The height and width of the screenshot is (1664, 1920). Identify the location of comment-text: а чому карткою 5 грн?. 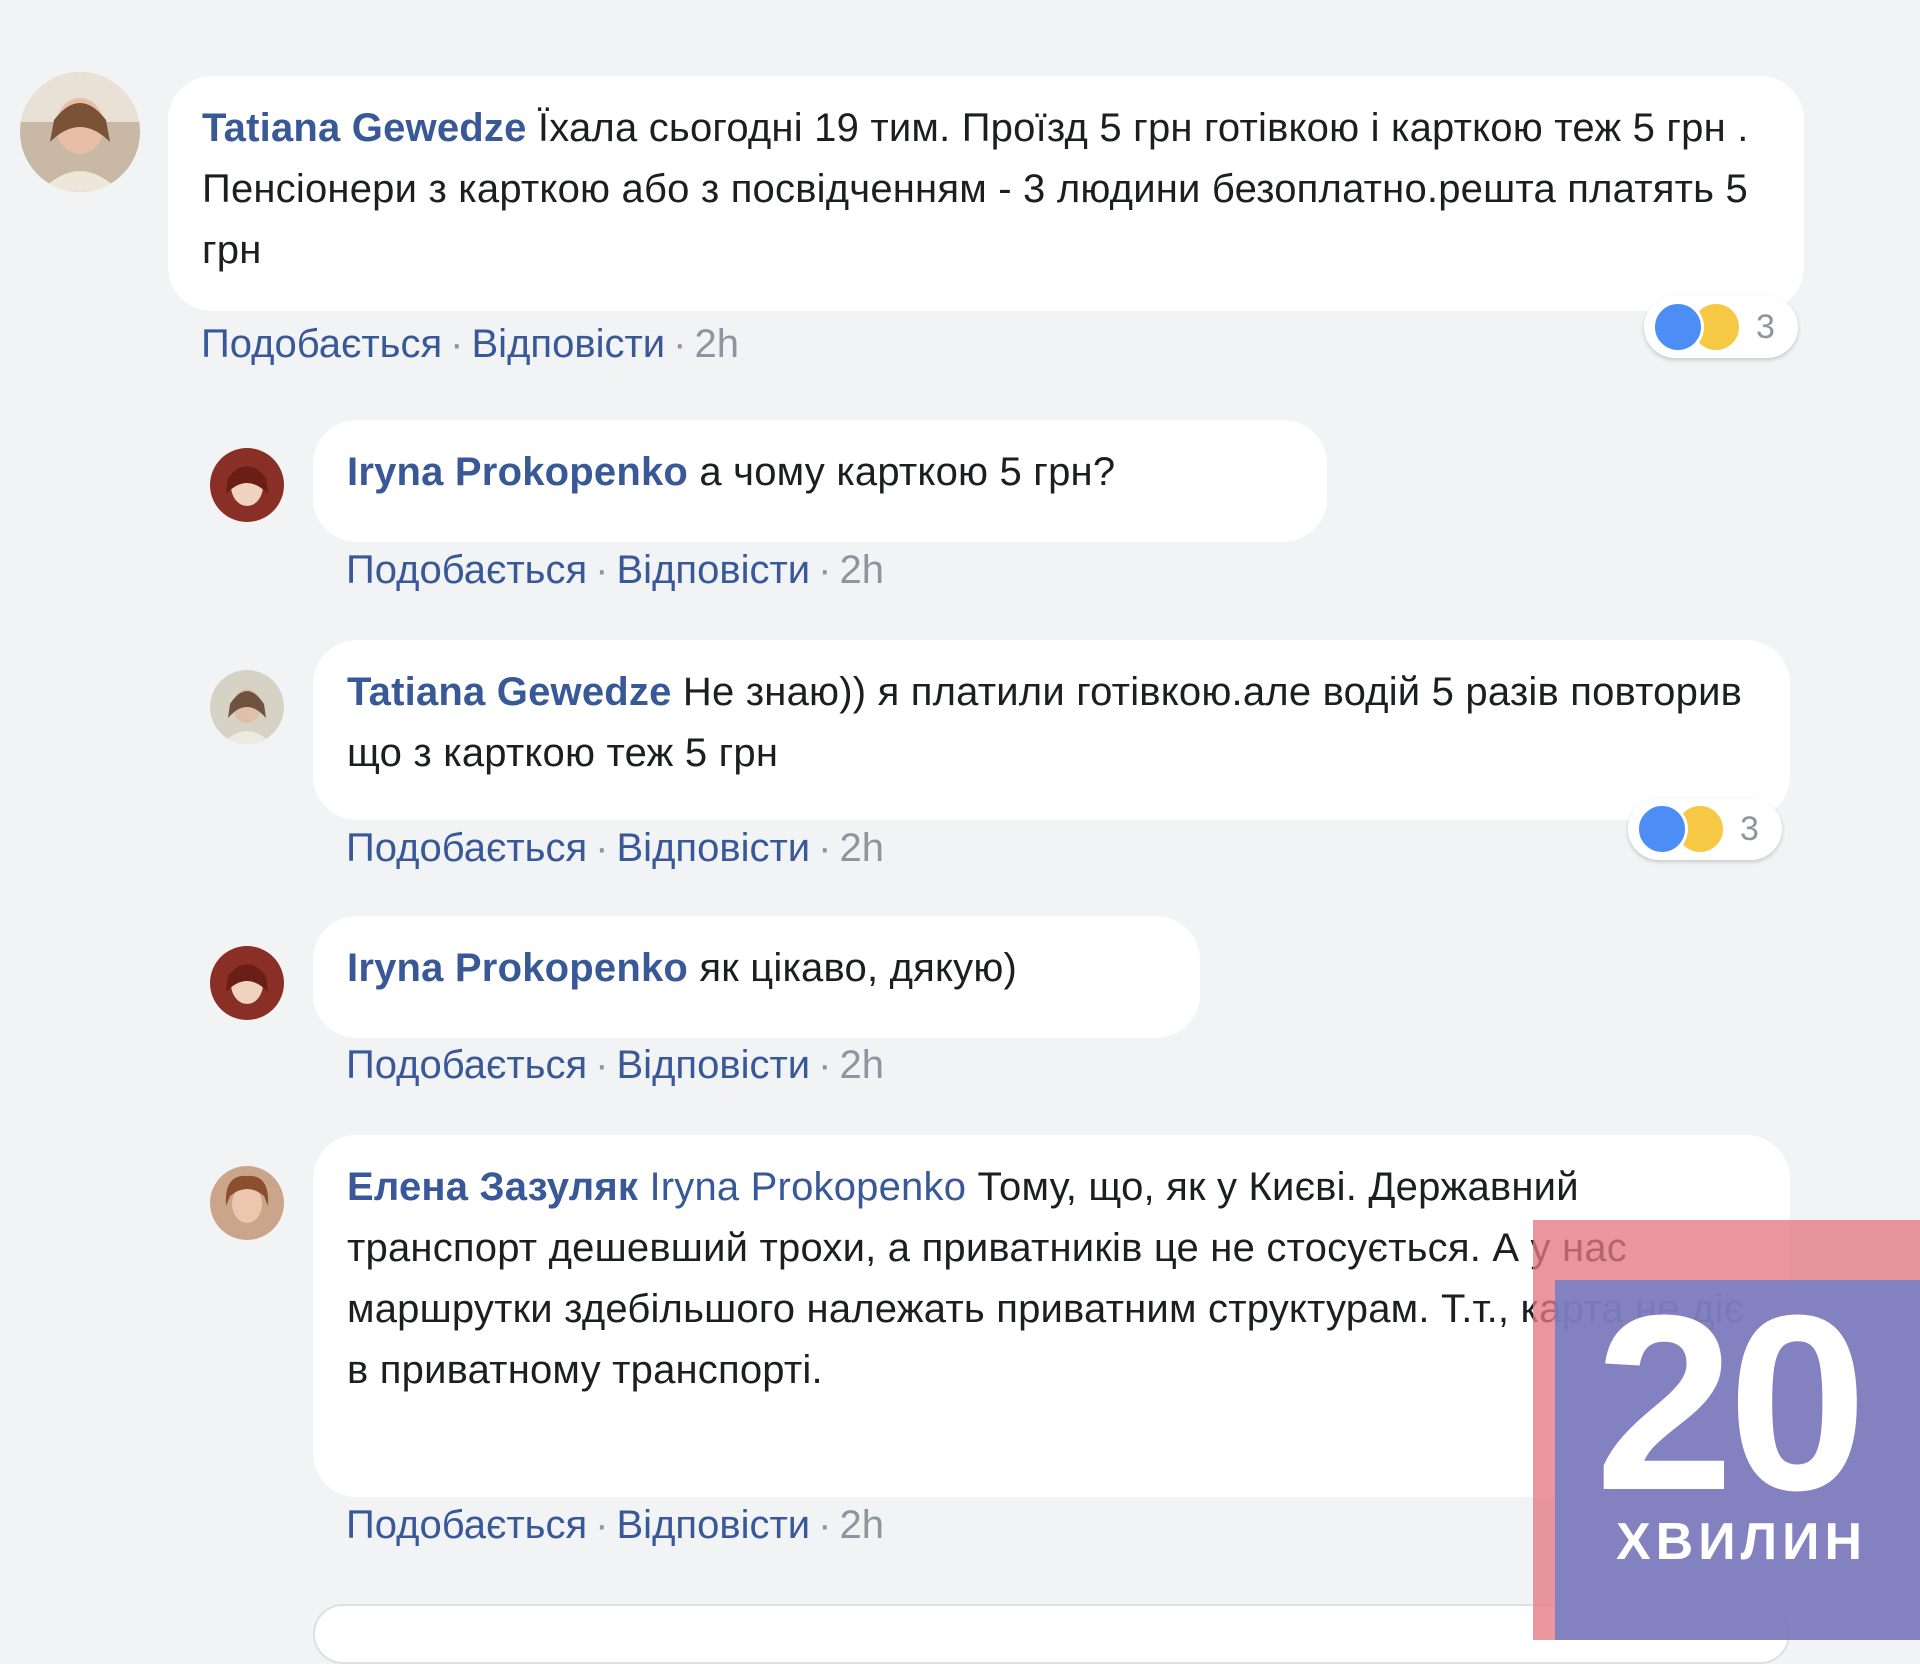
(907, 472).